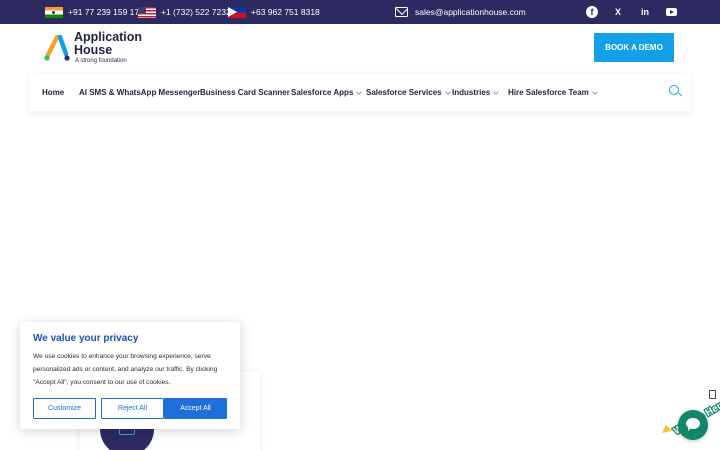  What do you see at coordinates (147, 12) in the screenshot?
I see `usa-flag-icon` at bounding box center [147, 12].